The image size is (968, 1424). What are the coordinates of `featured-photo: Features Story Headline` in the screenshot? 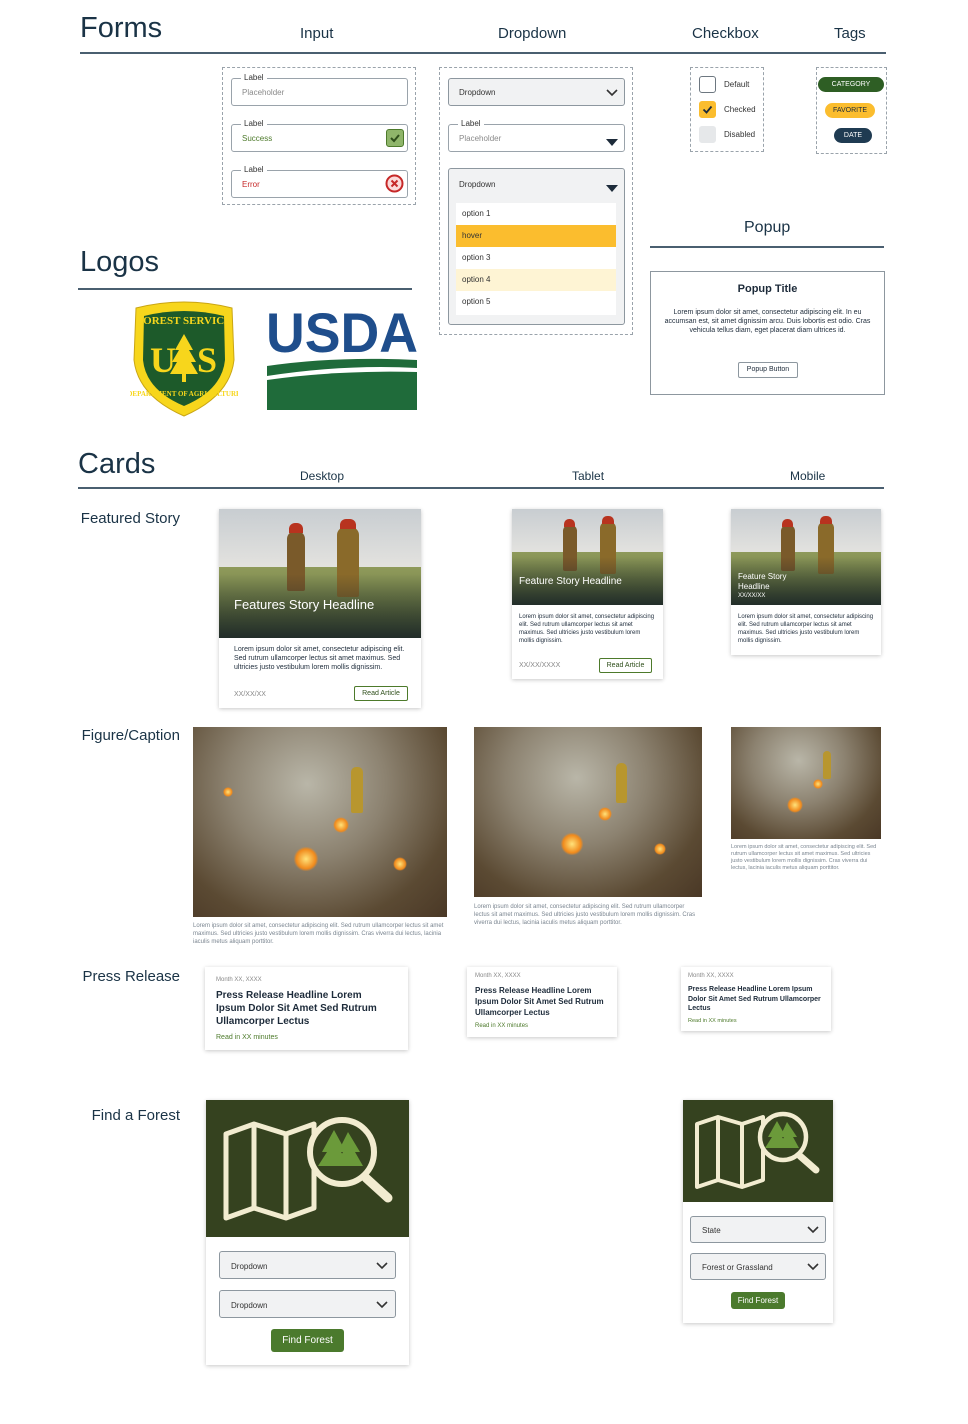 It's located at (320, 573).